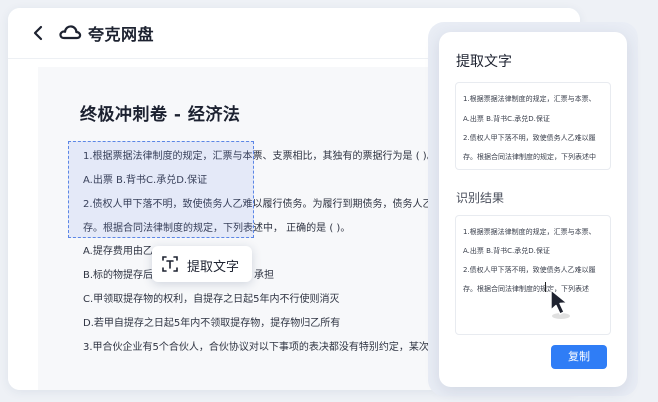 Image resolution: width=658 pixels, height=402 pixels. I want to click on document-line: 3.甲合伙企业有5个合伙人，合伙协议对以下事项的表决都没有特别约定，某次召开, so click(260, 347).